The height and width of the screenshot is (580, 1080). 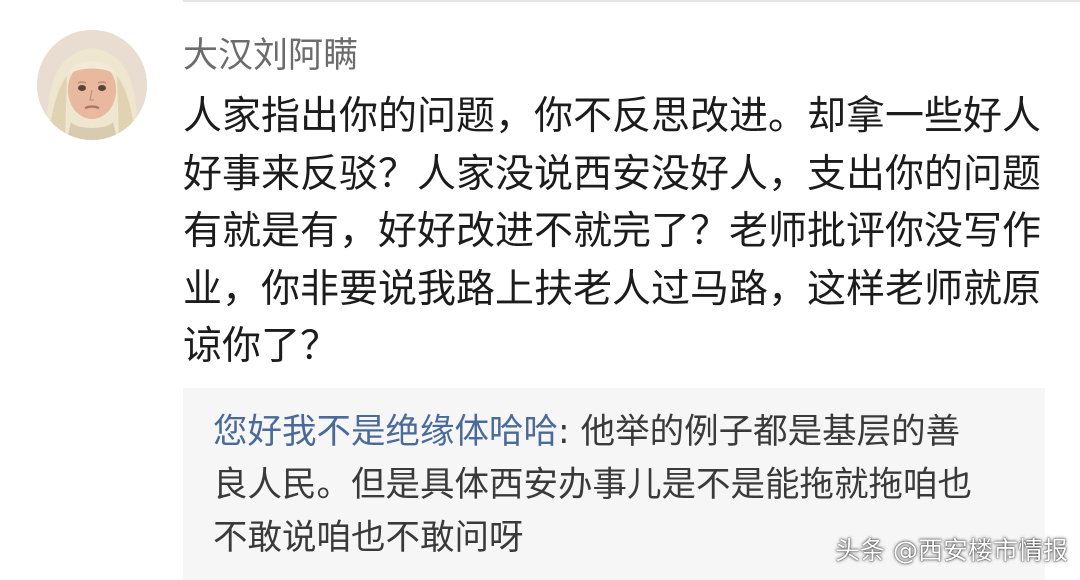 What do you see at coordinates (612, 289) in the screenshot?
I see `comment-line: 业，你非要说我路上扶老人过马路，这样老师就原` at bounding box center [612, 289].